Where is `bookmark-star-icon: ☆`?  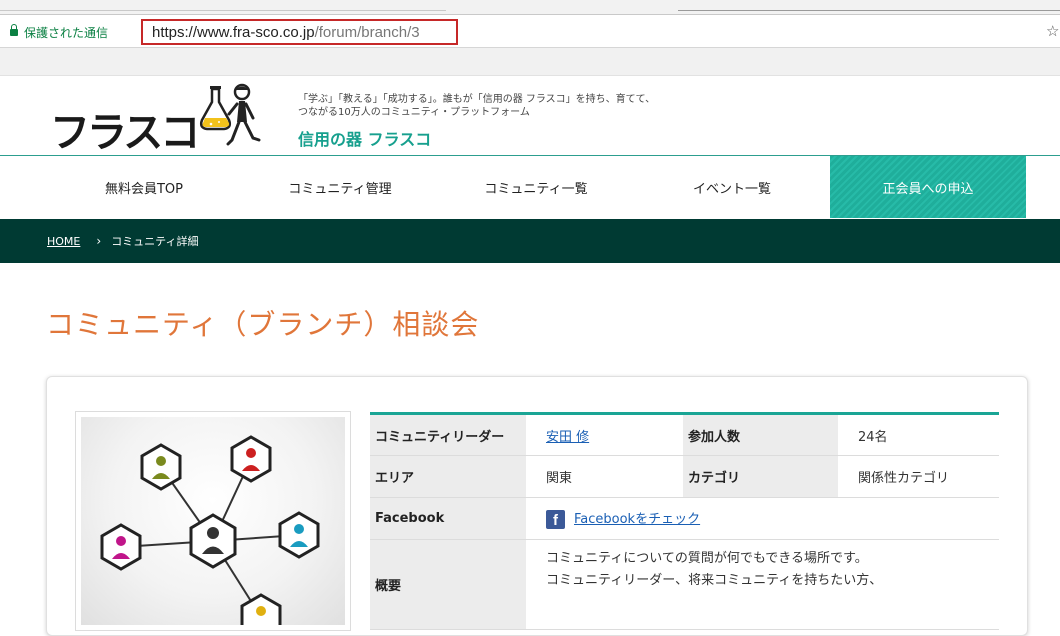 bookmark-star-icon: ☆ is located at coordinates (1052, 31).